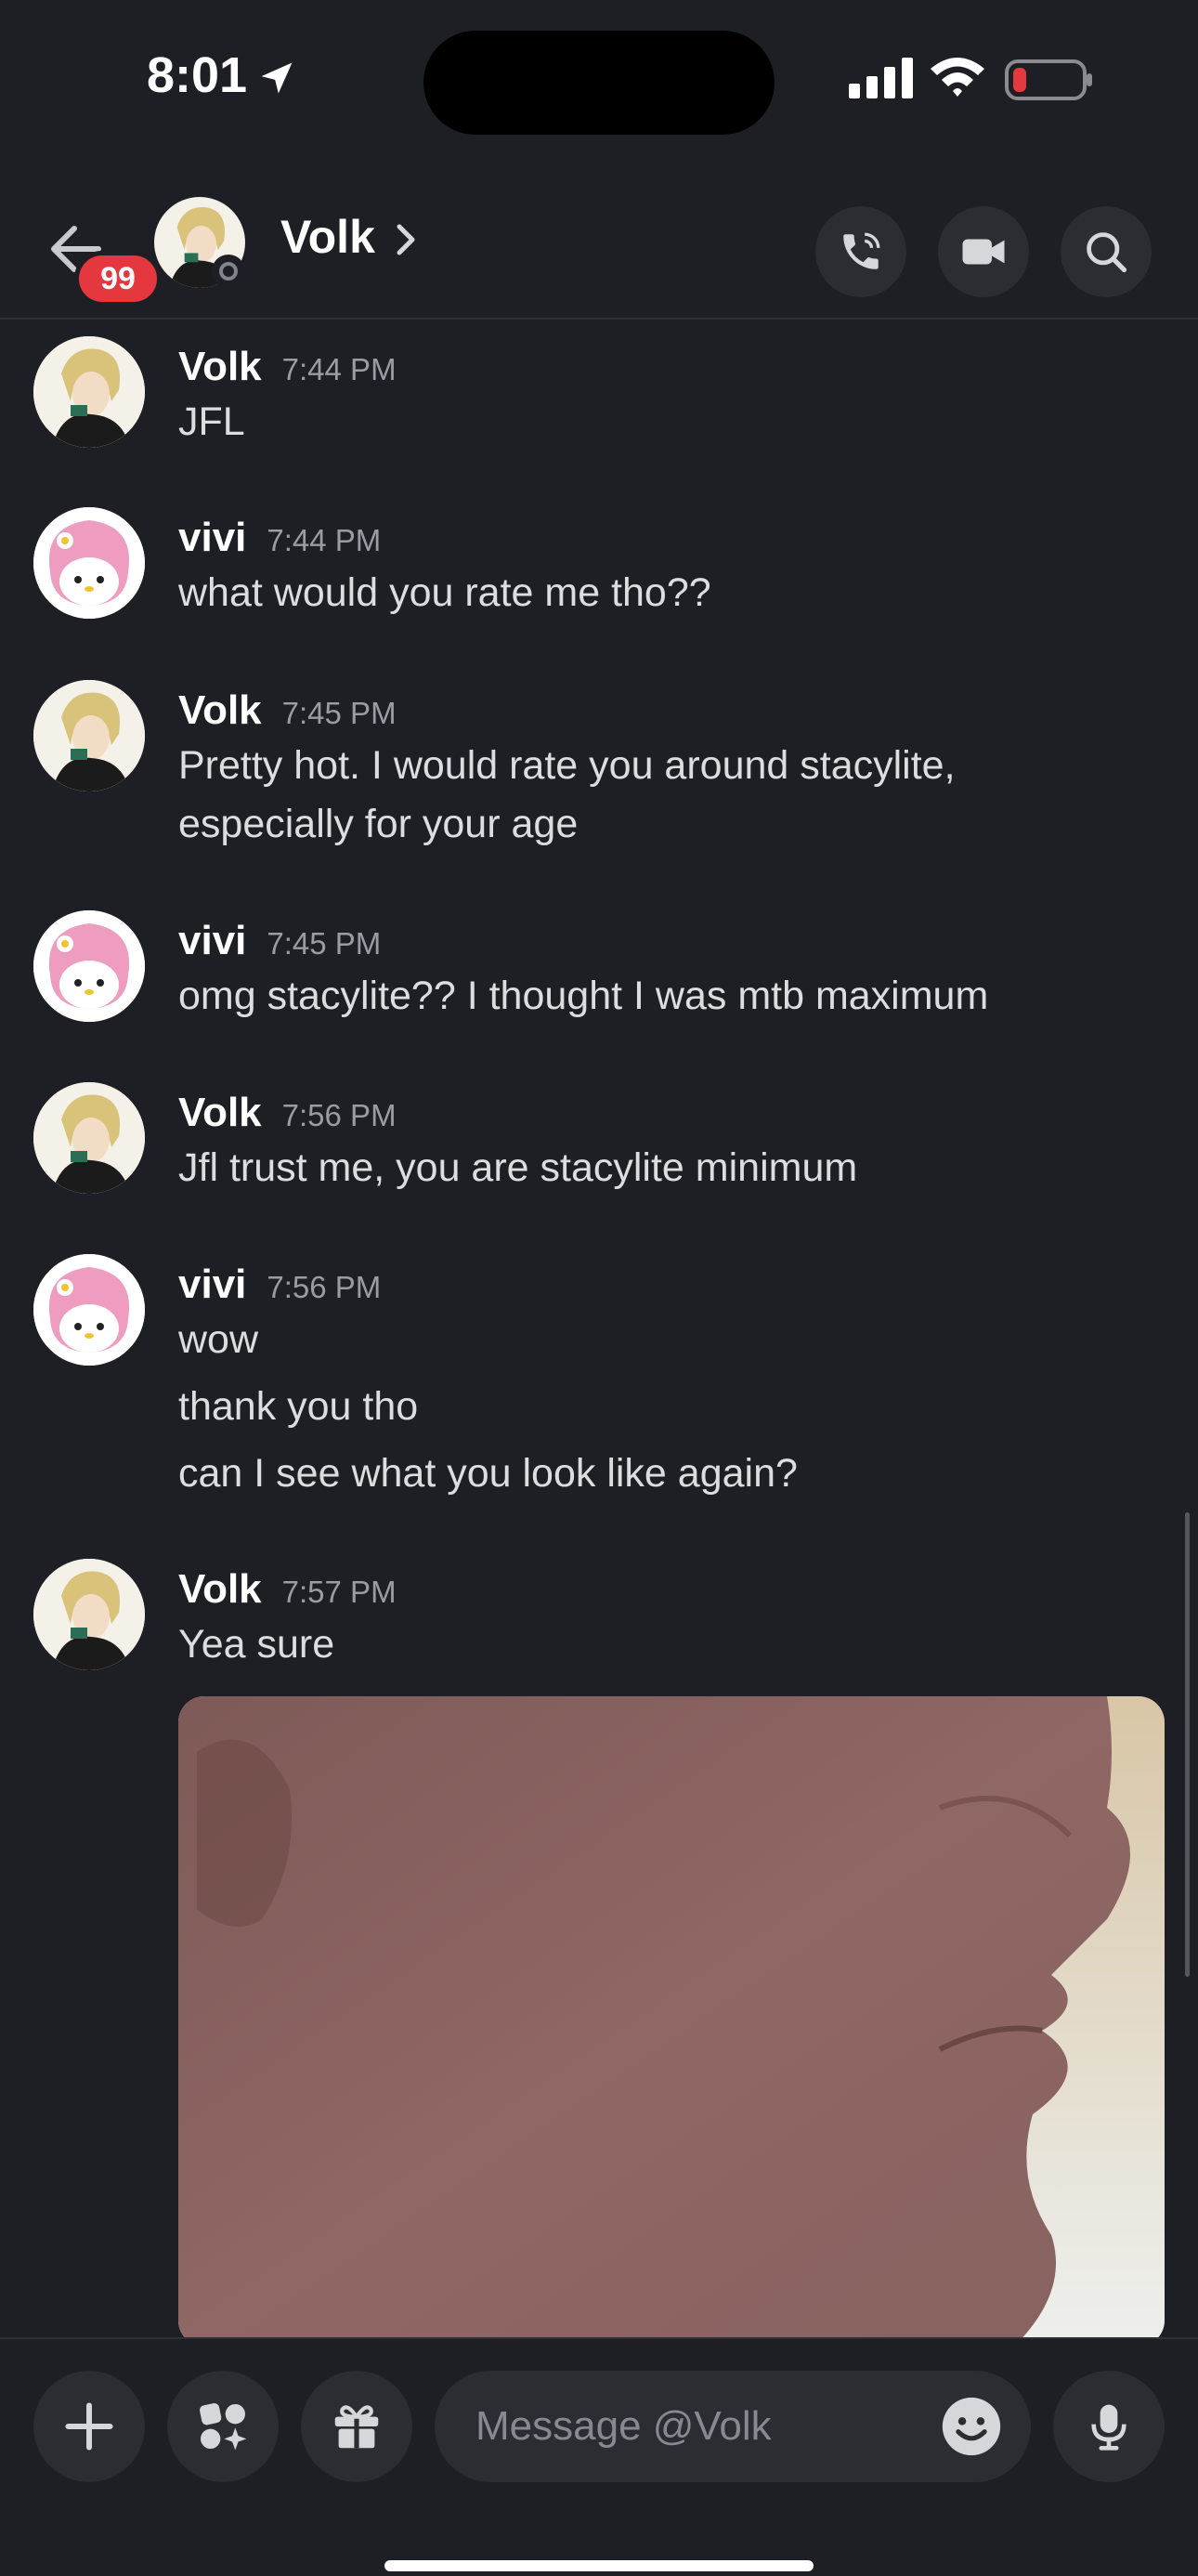  I want to click on contact-name: Volk, so click(327, 237).